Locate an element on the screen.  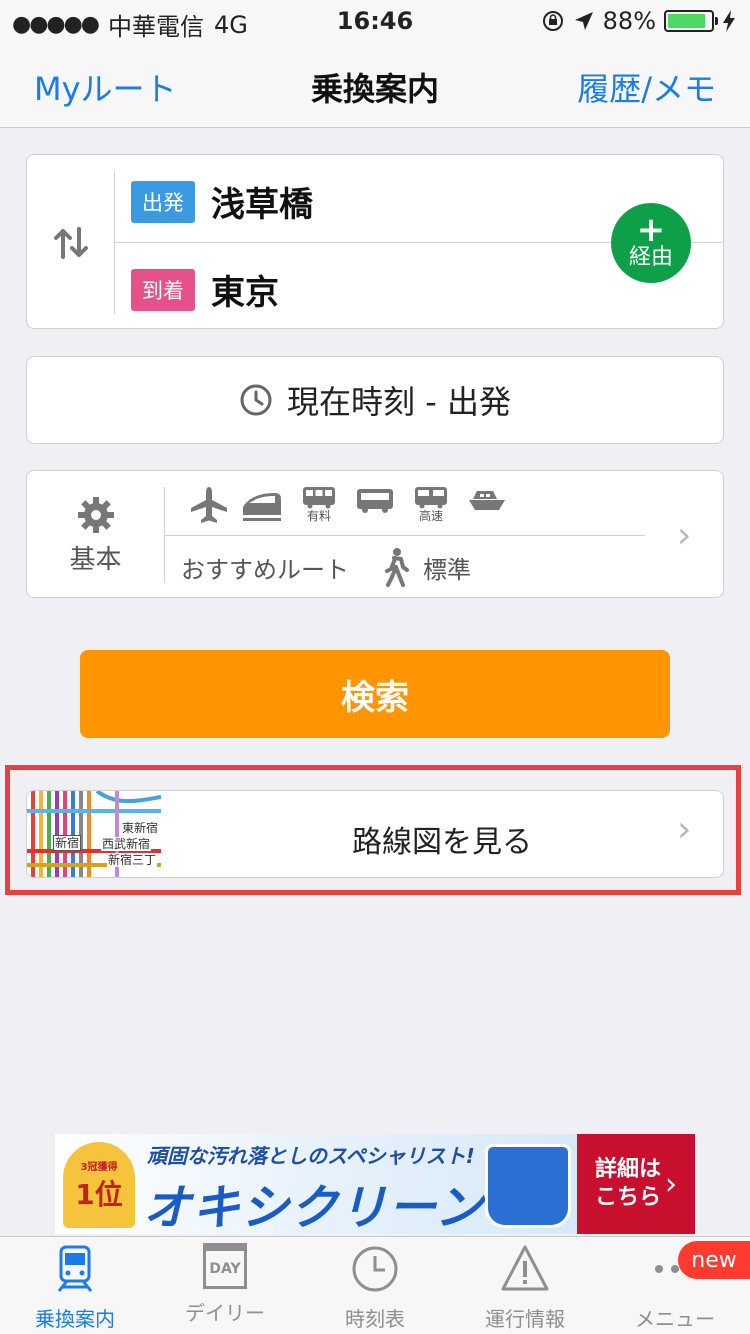
swap-stations-icon is located at coordinates (71, 243).